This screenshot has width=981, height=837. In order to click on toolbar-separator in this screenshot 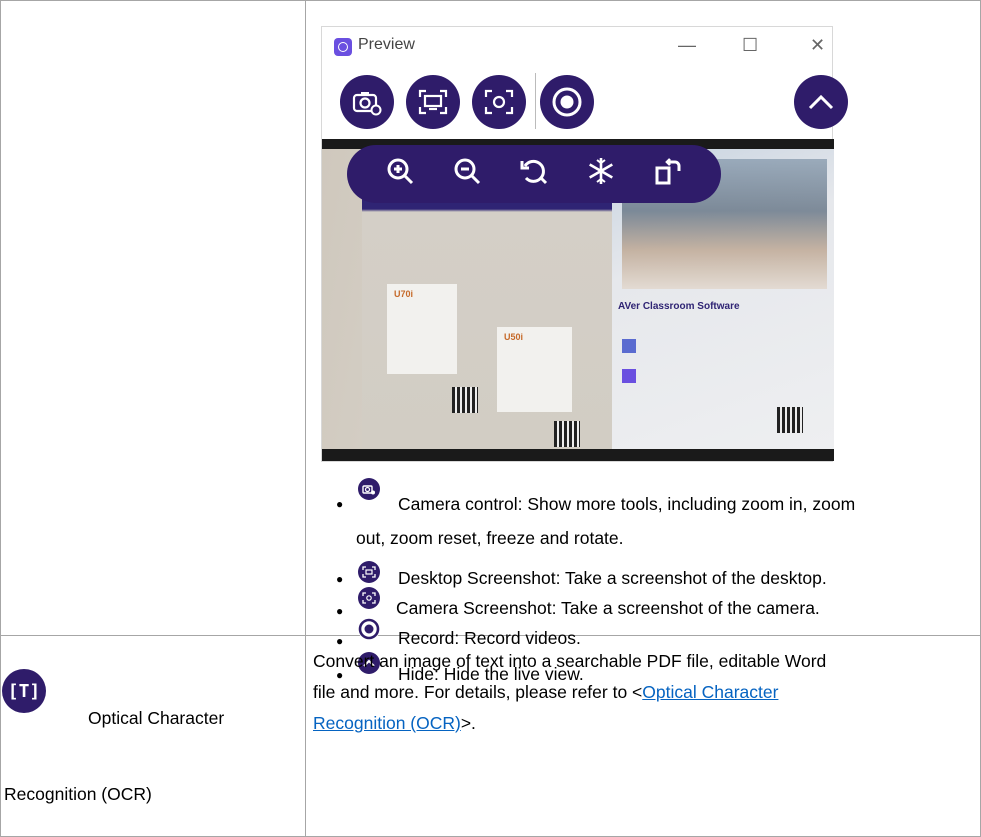, I will do `click(535, 101)`.